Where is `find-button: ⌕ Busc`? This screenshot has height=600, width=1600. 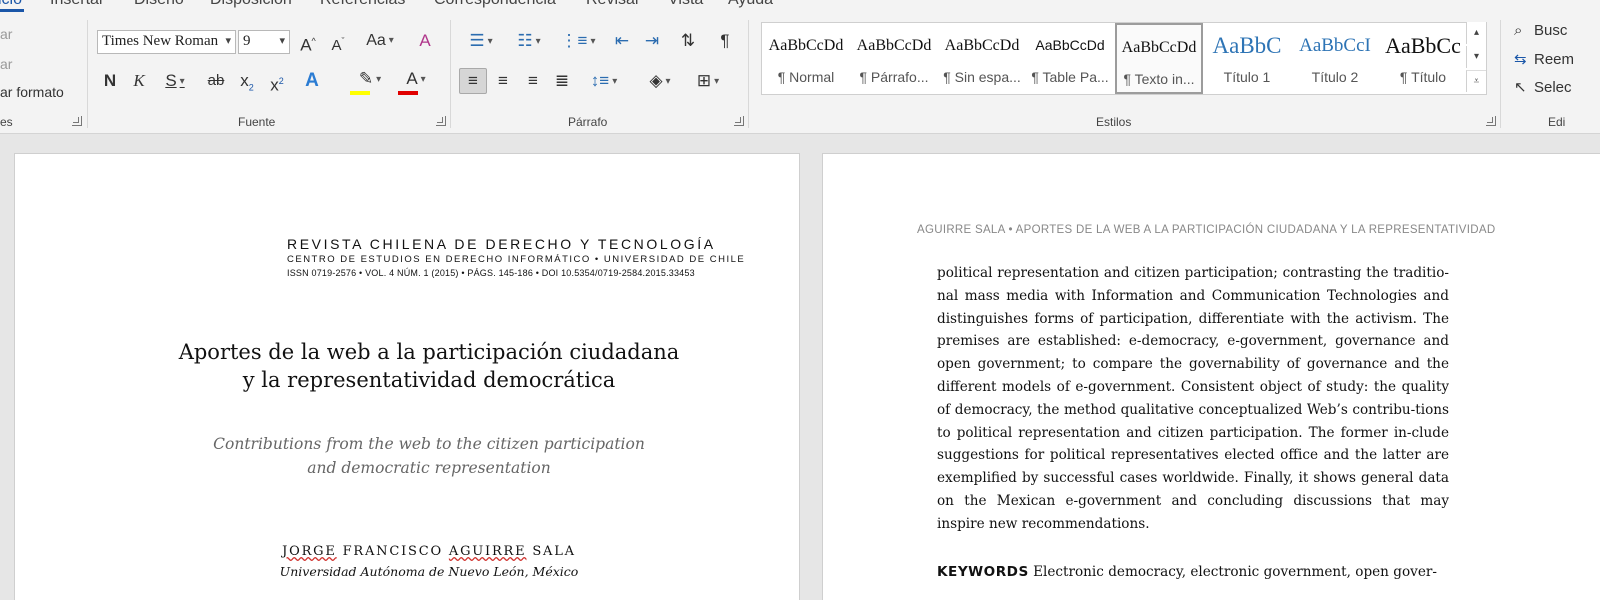
find-button: ⌕ Busc is located at coordinates (1540, 30).